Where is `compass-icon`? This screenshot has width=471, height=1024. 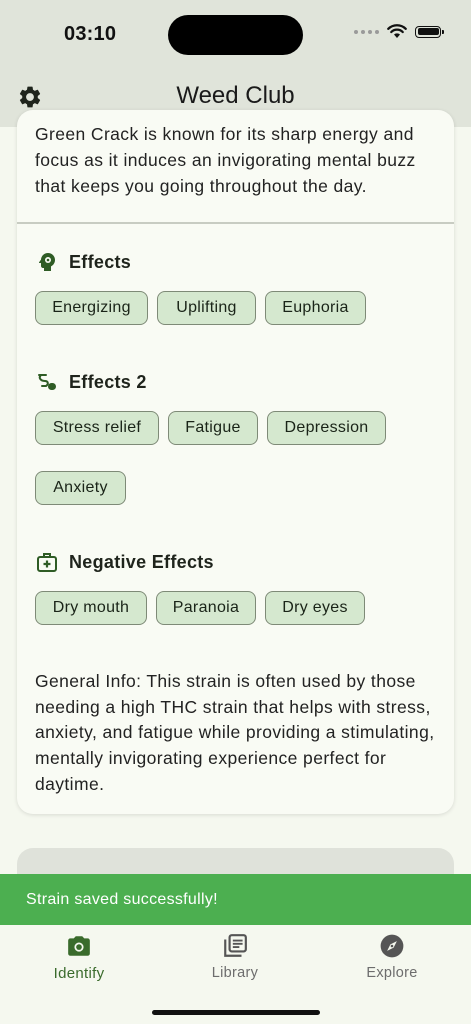
compass-icon is located at coordinates (392, 946).